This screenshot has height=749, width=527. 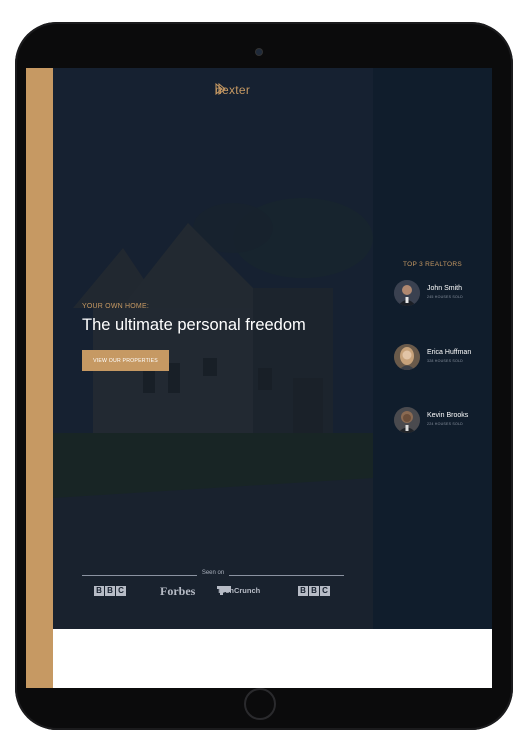 I want to click on home-button, so click(x=260, y=704).